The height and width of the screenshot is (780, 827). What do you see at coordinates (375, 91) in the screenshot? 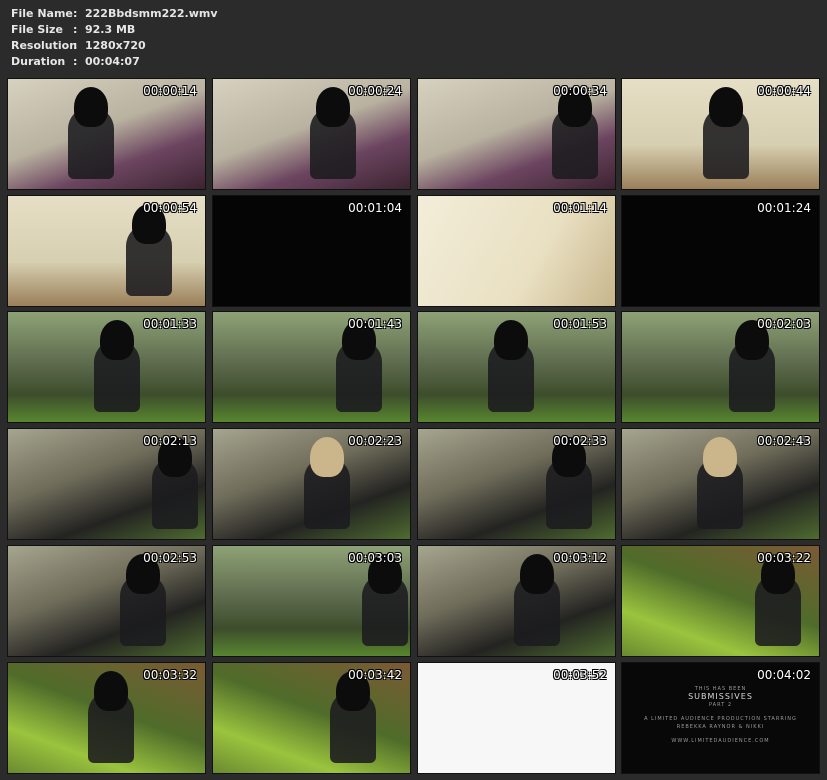
I see `timestamp: 00:00:24` at bounding box center [375, 91].